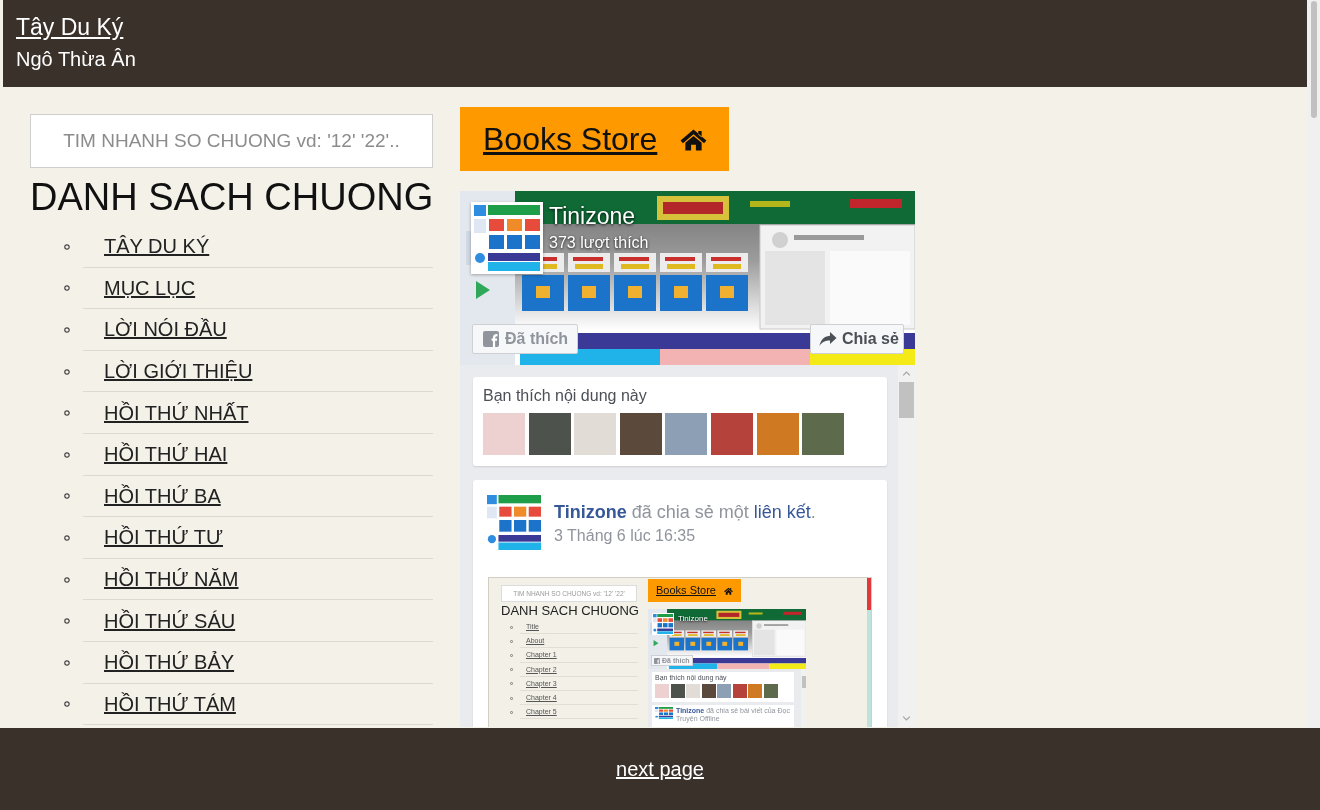 The width and height of the screenshot is (1320, 810). I want to click on share-button: Chia sẻ, so click(857, 339).